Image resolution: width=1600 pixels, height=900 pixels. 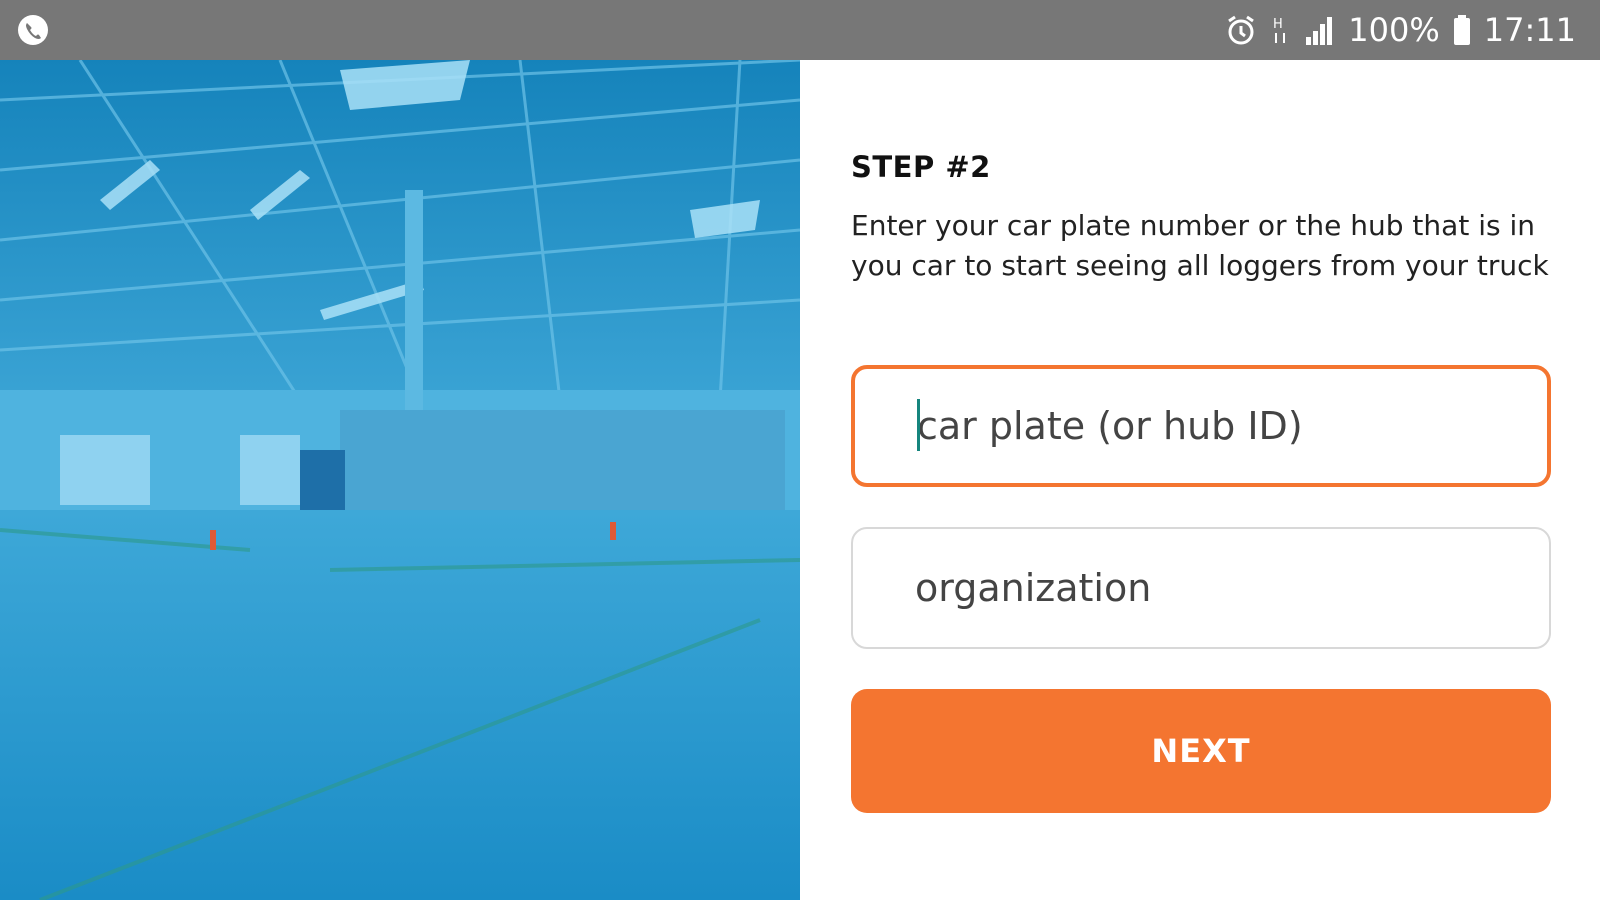 I want to click on organization-field, so click(x=1201, y=588).